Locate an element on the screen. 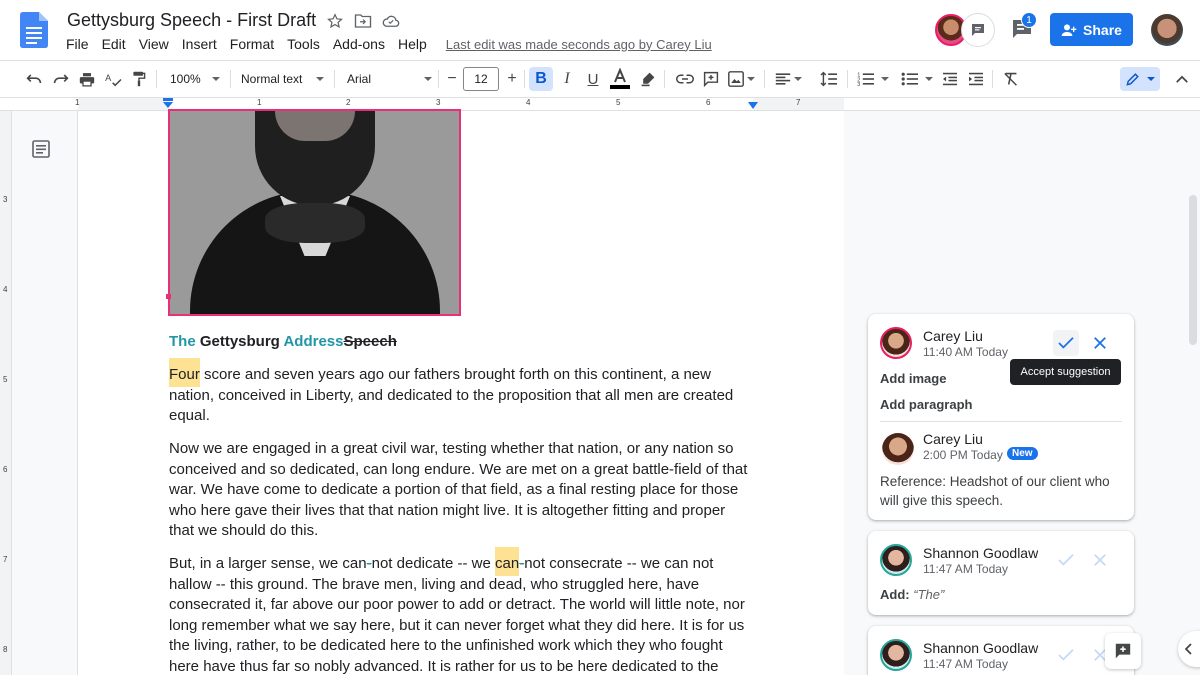  menu-file: File is located at coordinates (77, 44).